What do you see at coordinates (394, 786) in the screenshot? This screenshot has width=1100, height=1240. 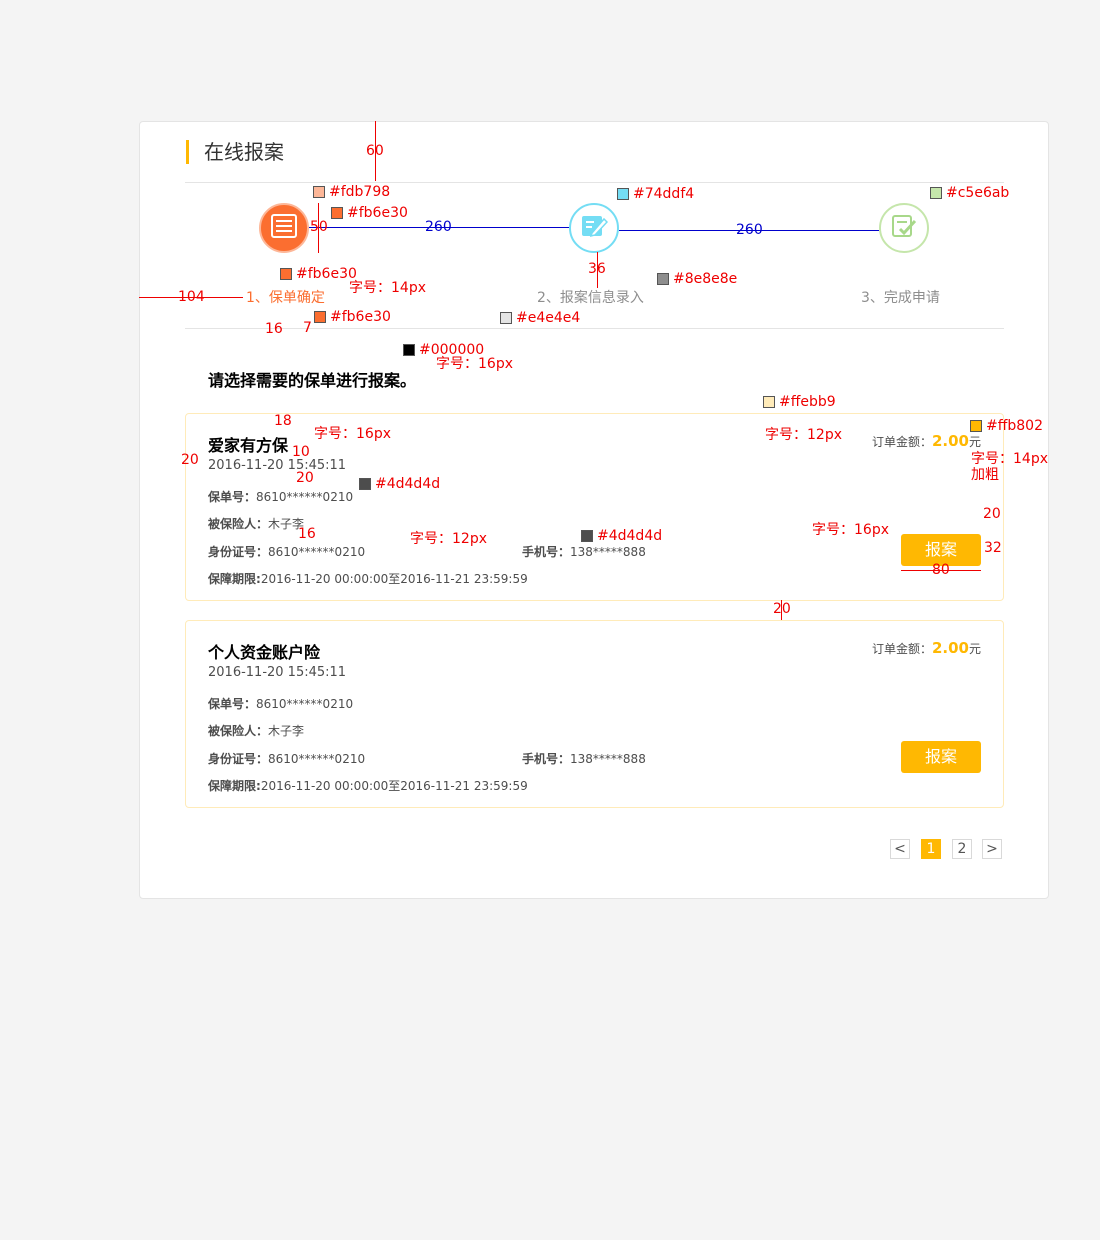 I see `period-value: 2016-11-20 00:00:00至2016-11-21 23:59:59` at bounding box center [394, 786].